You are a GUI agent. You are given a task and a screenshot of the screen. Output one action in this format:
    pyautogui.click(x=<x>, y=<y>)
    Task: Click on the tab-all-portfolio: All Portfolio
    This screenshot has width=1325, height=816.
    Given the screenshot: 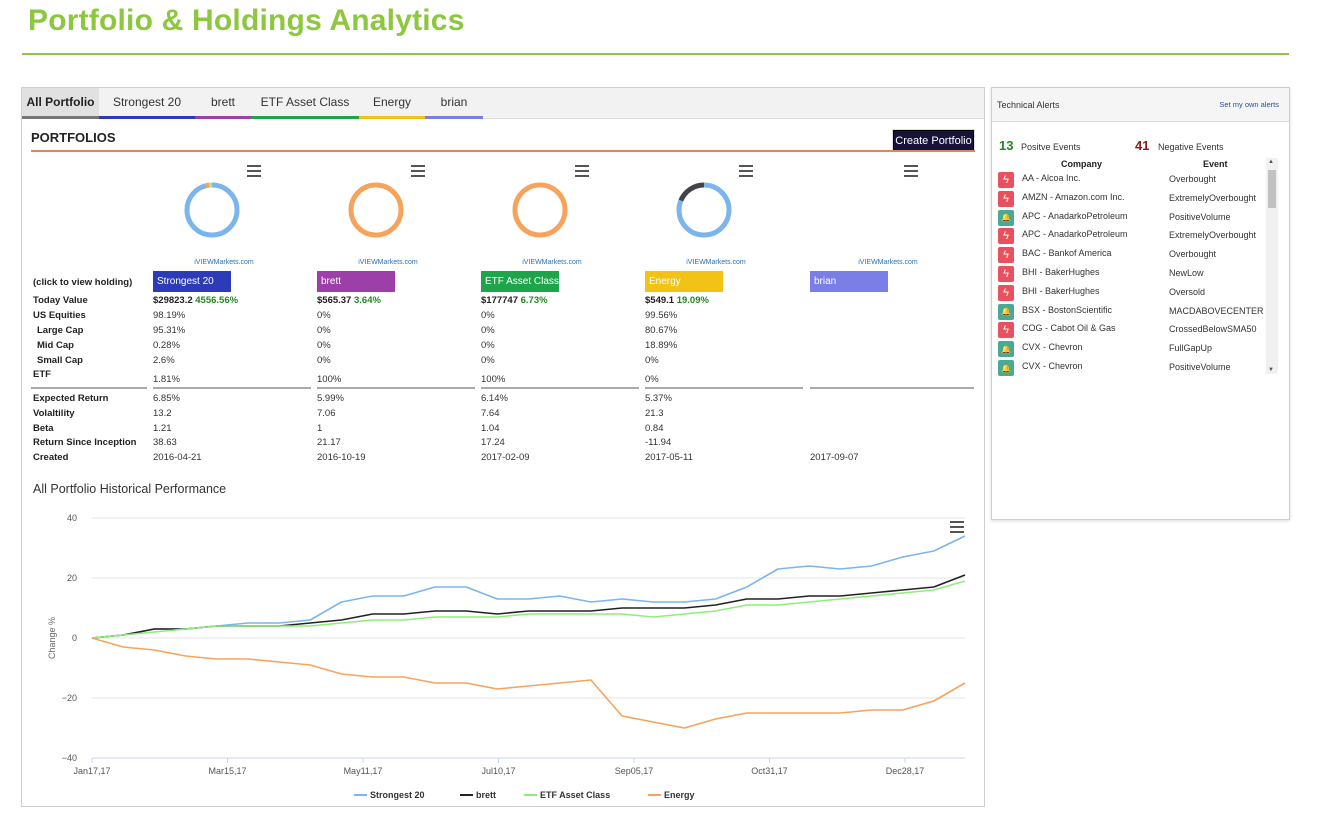 What is the action you would take?
    pyautogui.click(x=60, y=103)
    